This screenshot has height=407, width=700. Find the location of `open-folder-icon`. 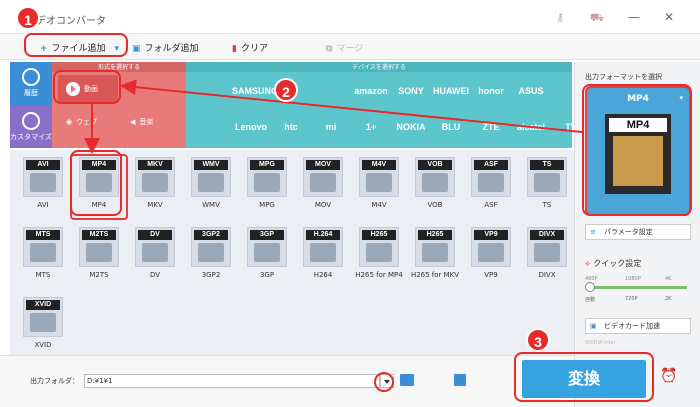

open-folder-icon is located at coordinates (460, 380).